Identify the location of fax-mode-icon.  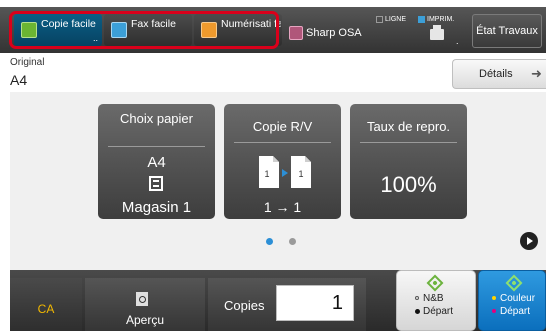
(119, 30).